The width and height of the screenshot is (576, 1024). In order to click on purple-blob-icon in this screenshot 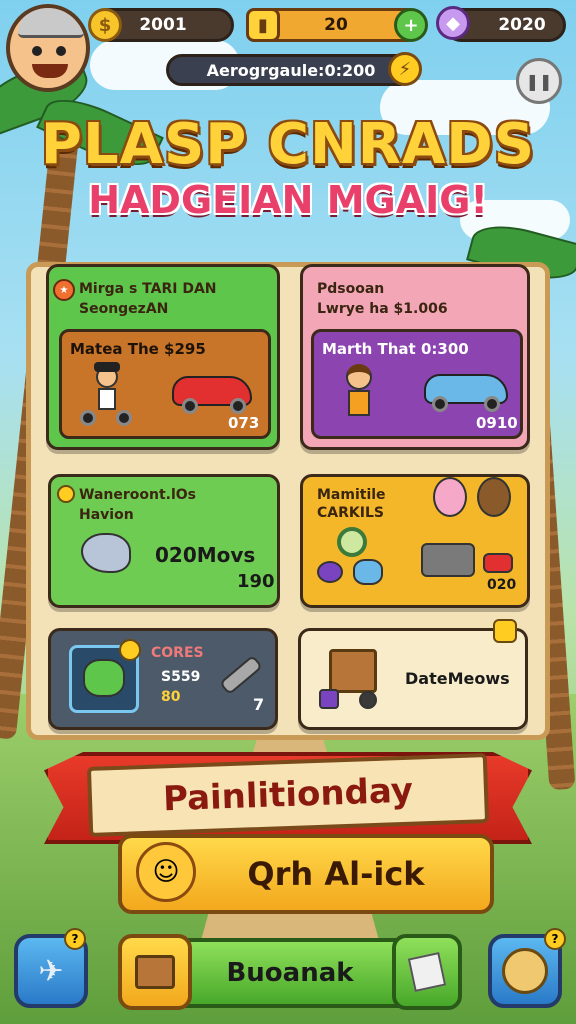, I will do `click(330, 572)`.